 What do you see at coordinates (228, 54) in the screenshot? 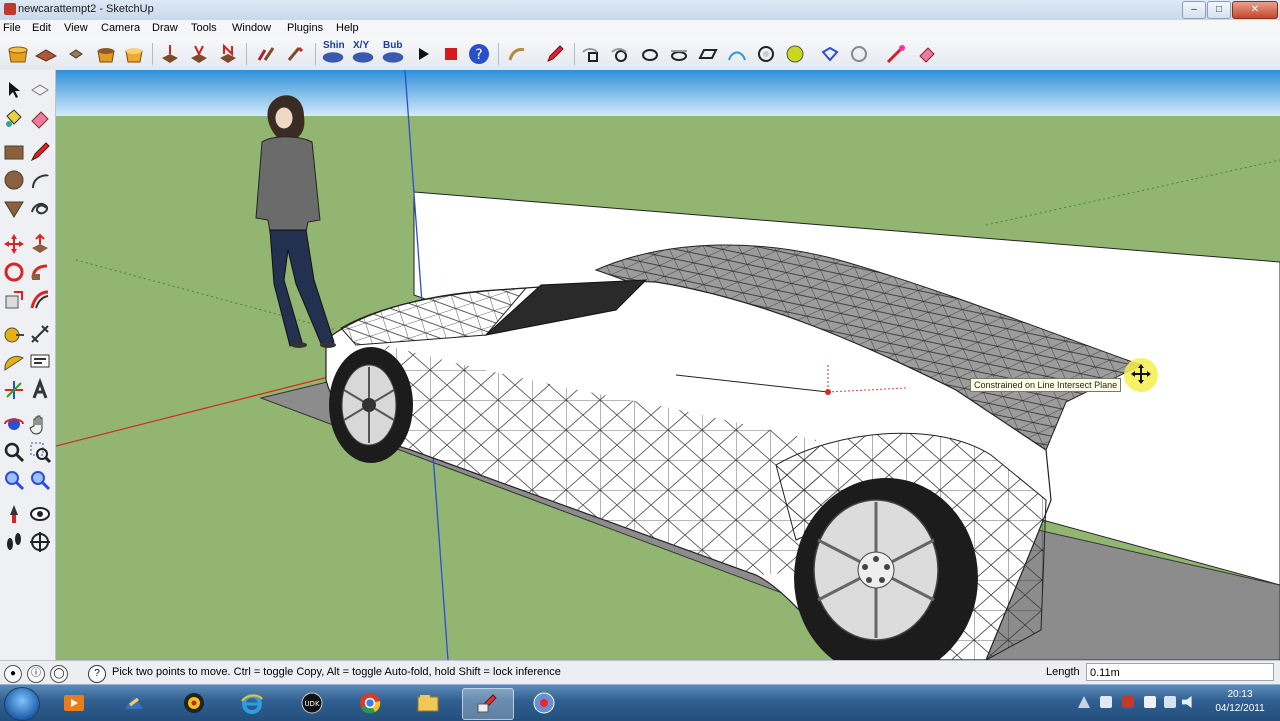
I see `add-axis-n-icon` at bounding box center [228, 54].